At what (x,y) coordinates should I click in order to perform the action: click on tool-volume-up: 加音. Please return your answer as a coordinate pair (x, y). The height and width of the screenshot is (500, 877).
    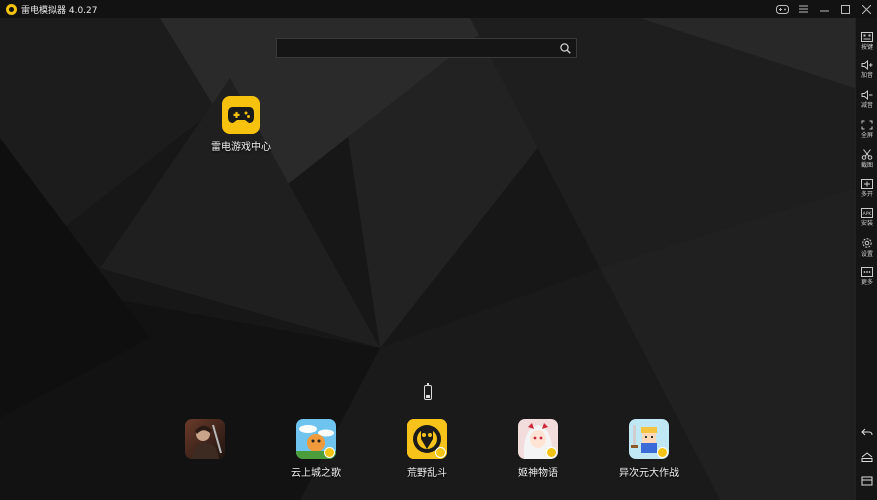
    Looking at the image, I should click on (866, 69).